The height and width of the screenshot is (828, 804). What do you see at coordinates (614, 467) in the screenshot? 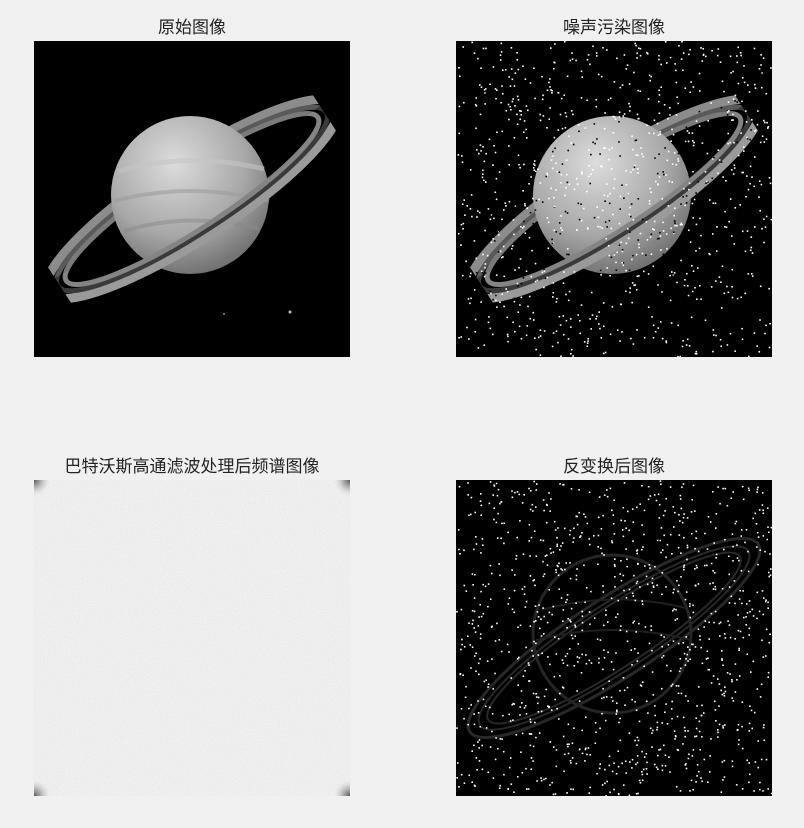
I see `panel-title: 反变换后图像` at bounding box center [614, 467].